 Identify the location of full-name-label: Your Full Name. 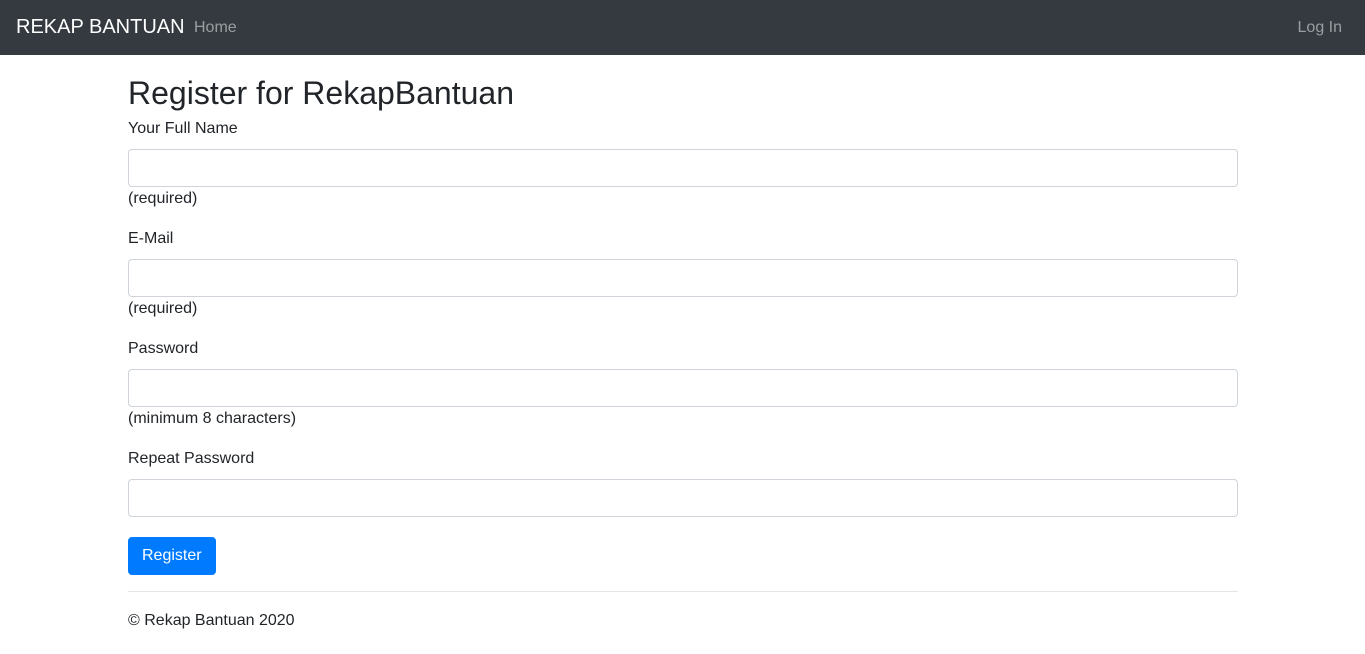
(183, 128).